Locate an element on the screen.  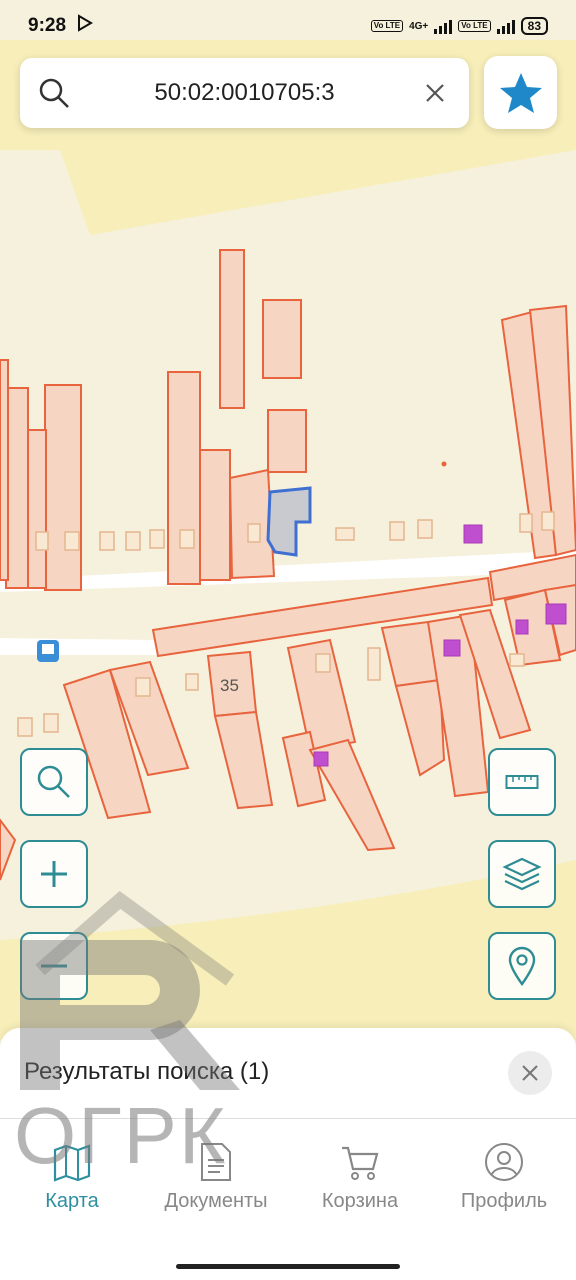
zoom-out-button is located at coordinates (54, 966).